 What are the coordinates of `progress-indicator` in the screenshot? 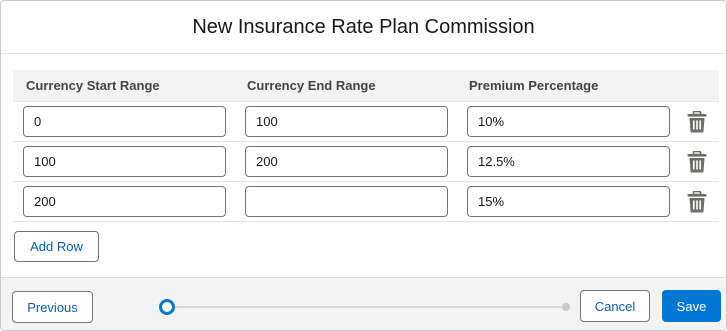 It's located at (366, 307).